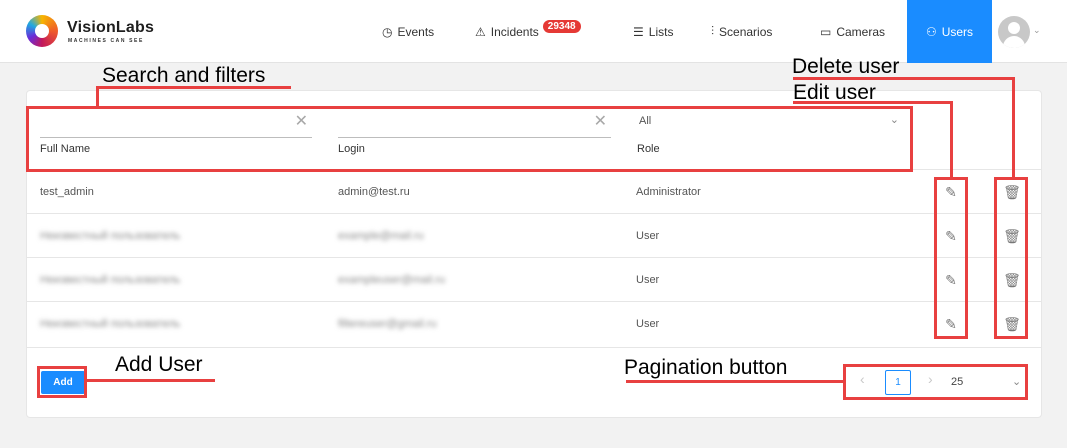  What do you see at coordinates (469, 139) in the screenshot?
I see `search-filters-highlight` at bounding box center [469, 139].